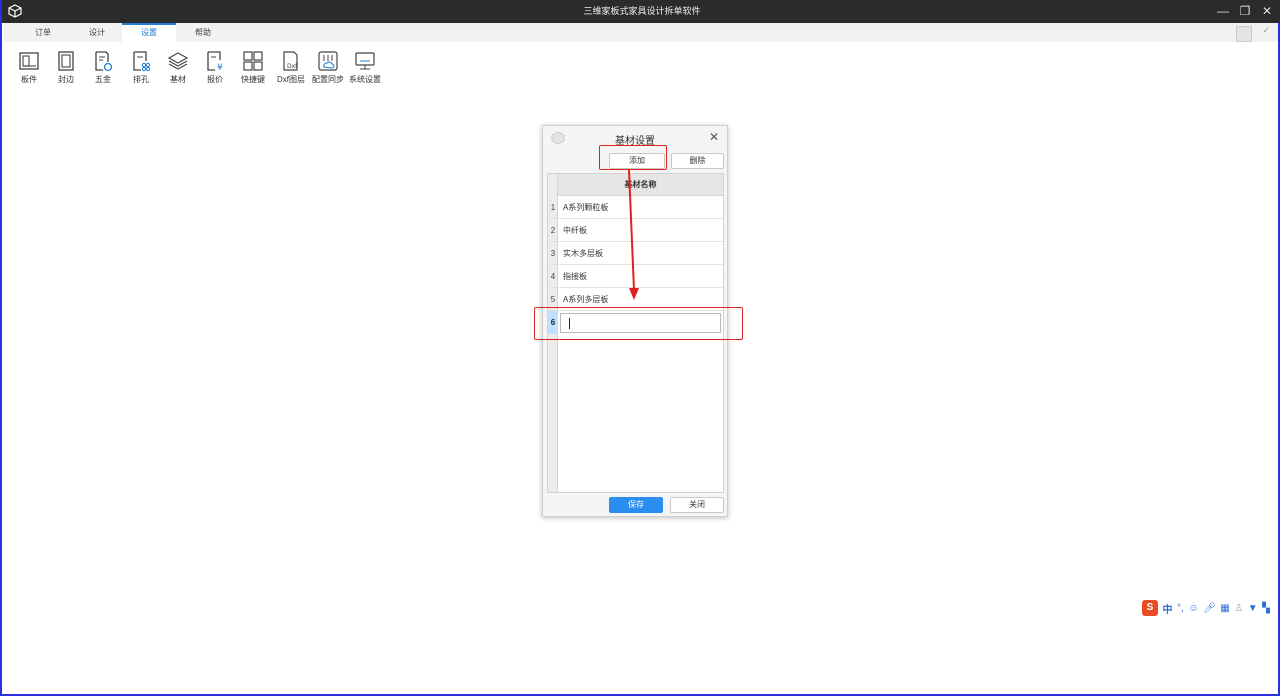 Image resolution: width=1280 pixels, height=696 pixels. Describe the element at coordinates (365, 79) in the screenshot. I see `tool-label: 系统设置` at that location.